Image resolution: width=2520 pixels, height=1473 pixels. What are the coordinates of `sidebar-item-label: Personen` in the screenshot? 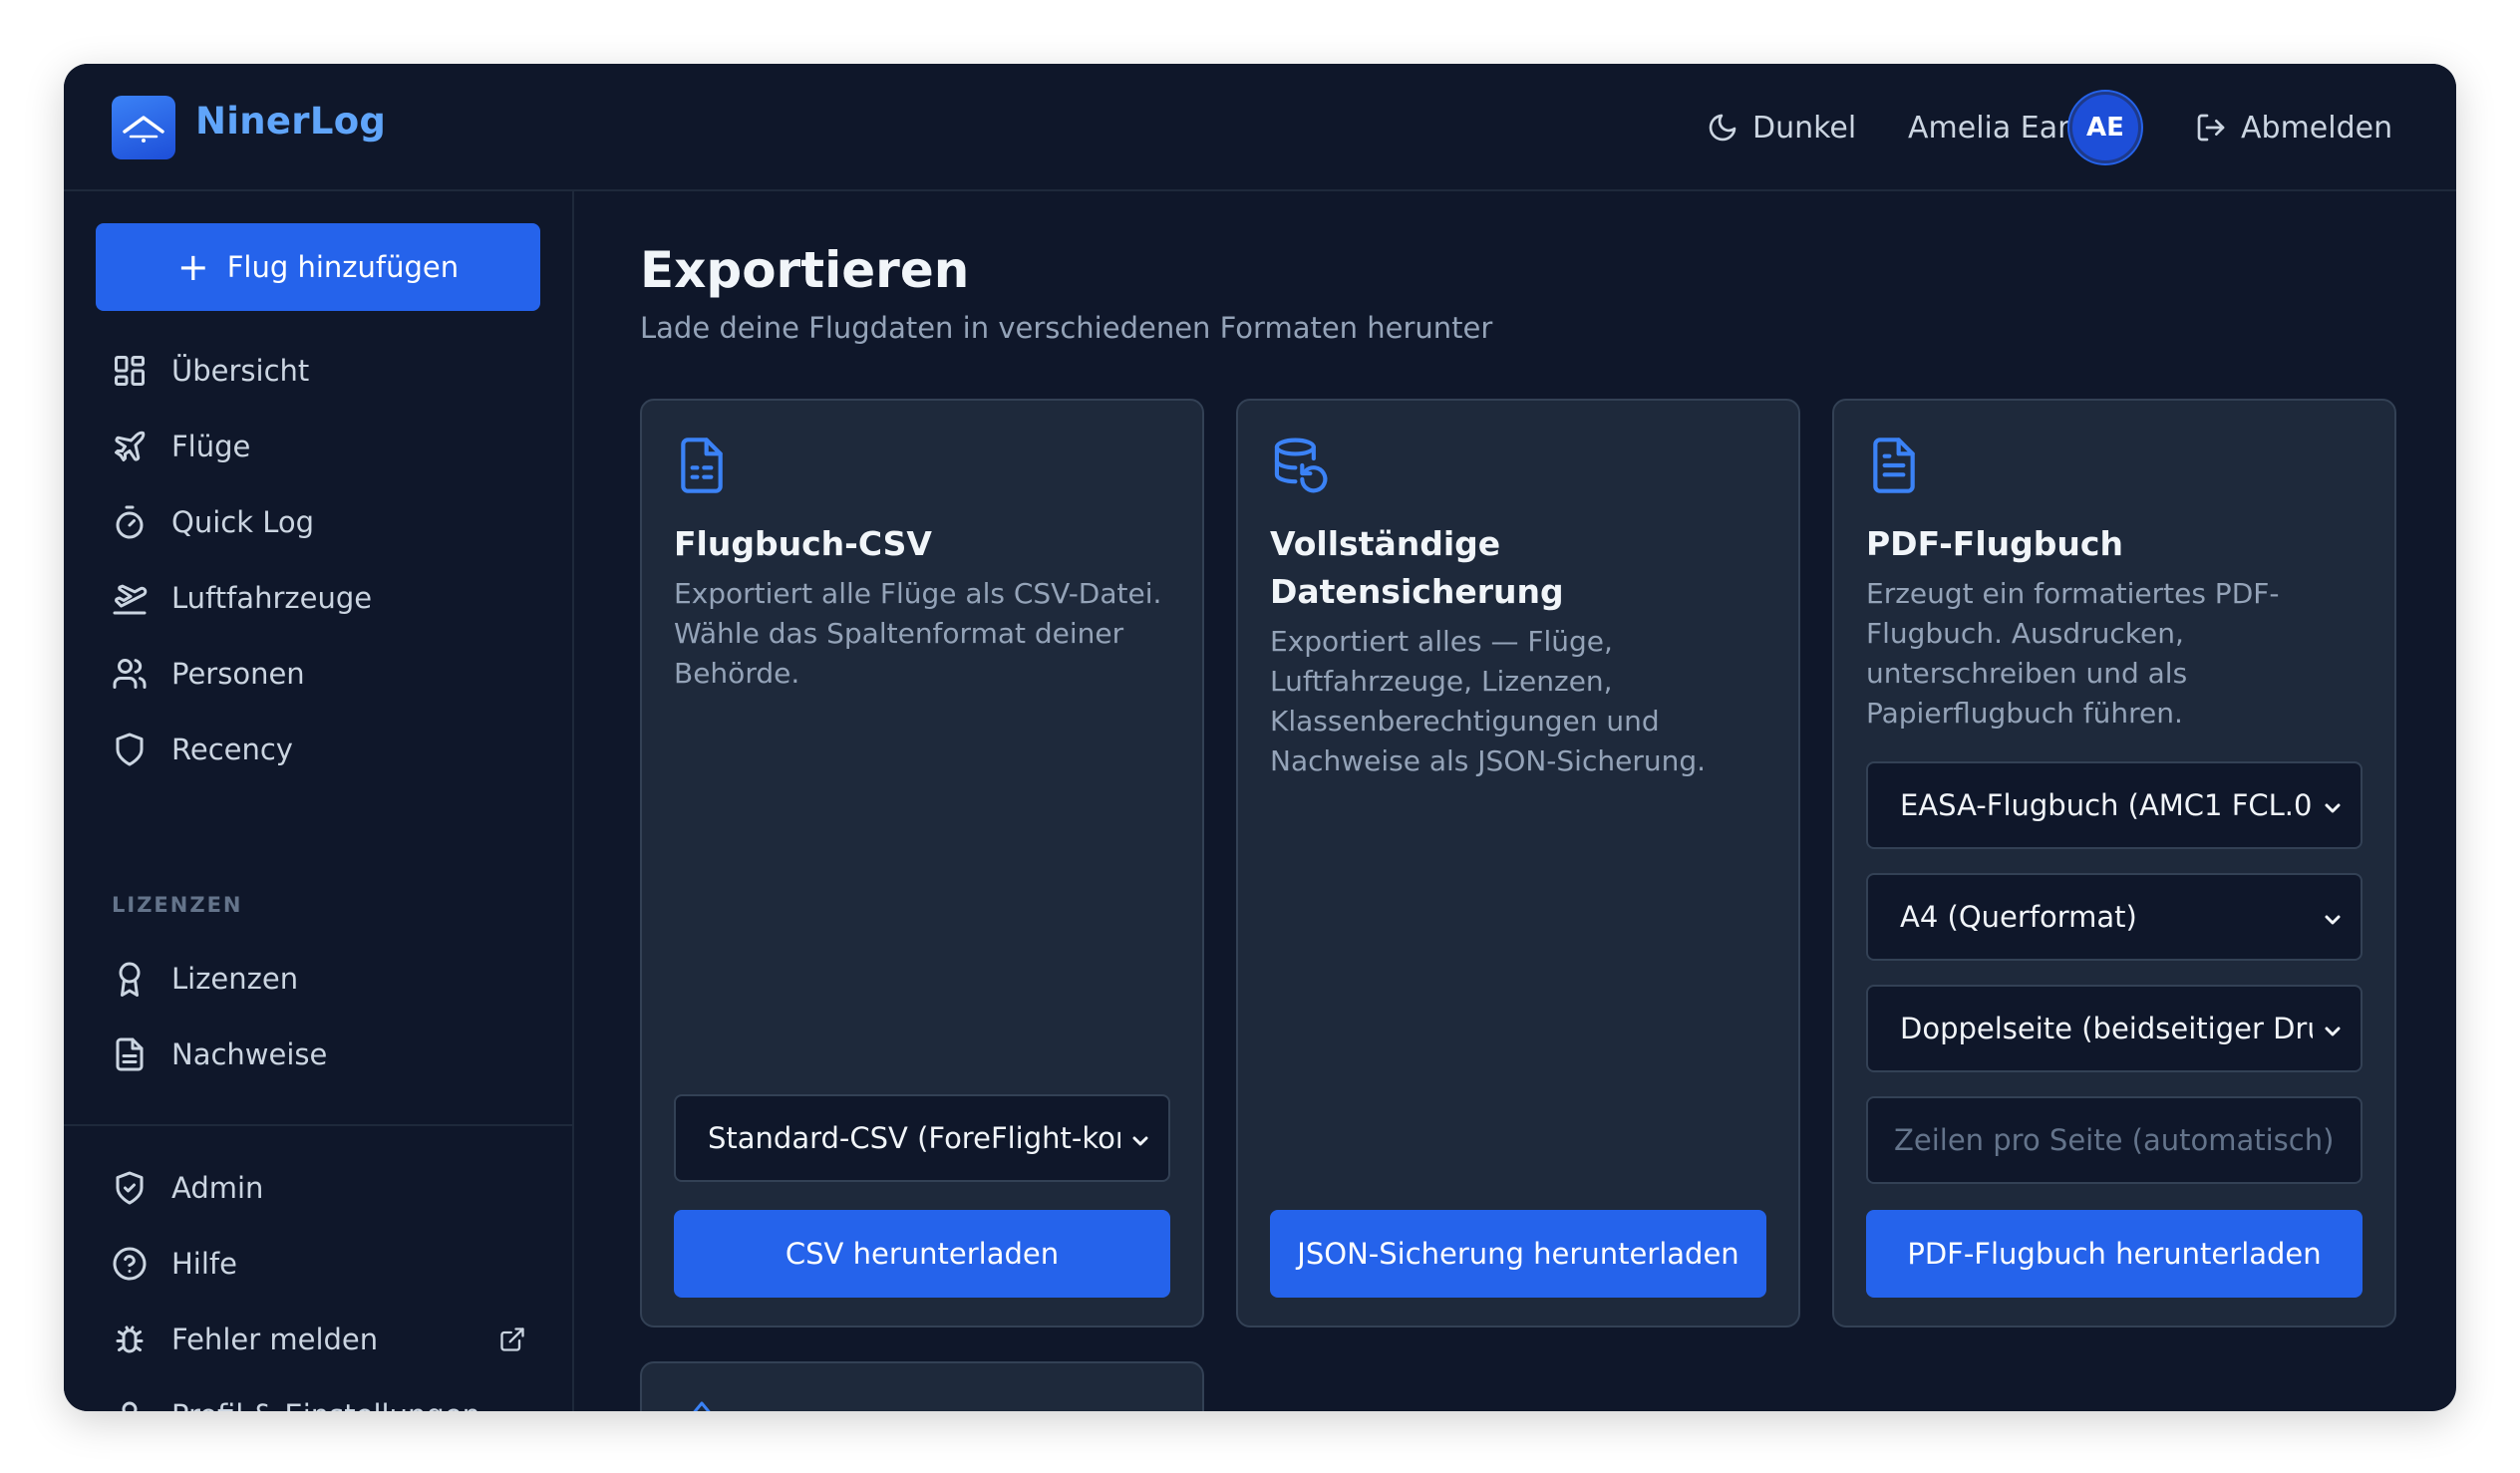 It's located at (238, 674).